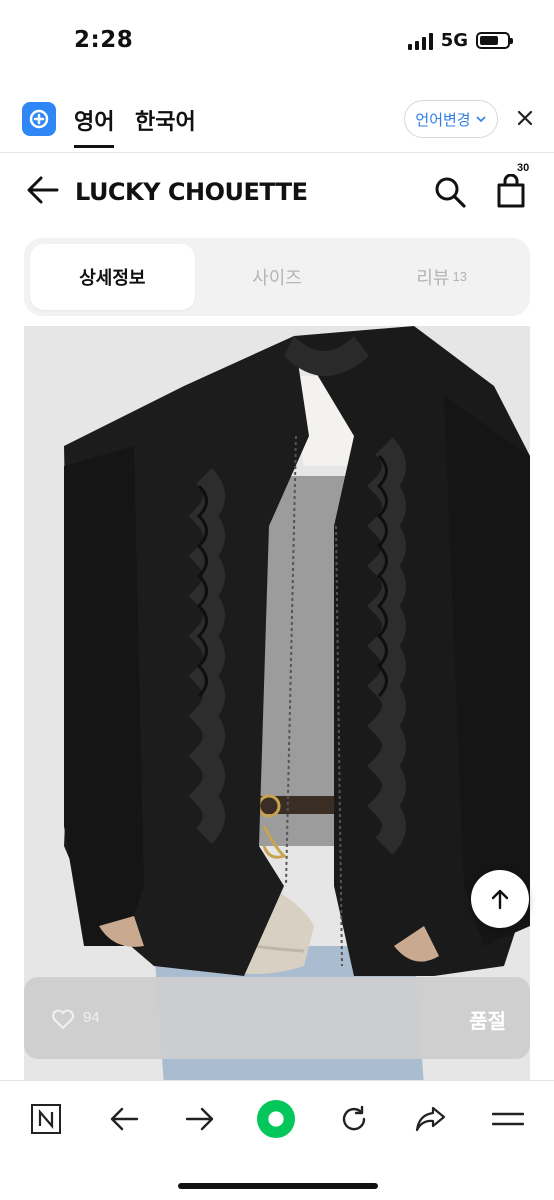  I want to click on shop-header: LUCKY CHOUETTE 30, so click(277, 191).